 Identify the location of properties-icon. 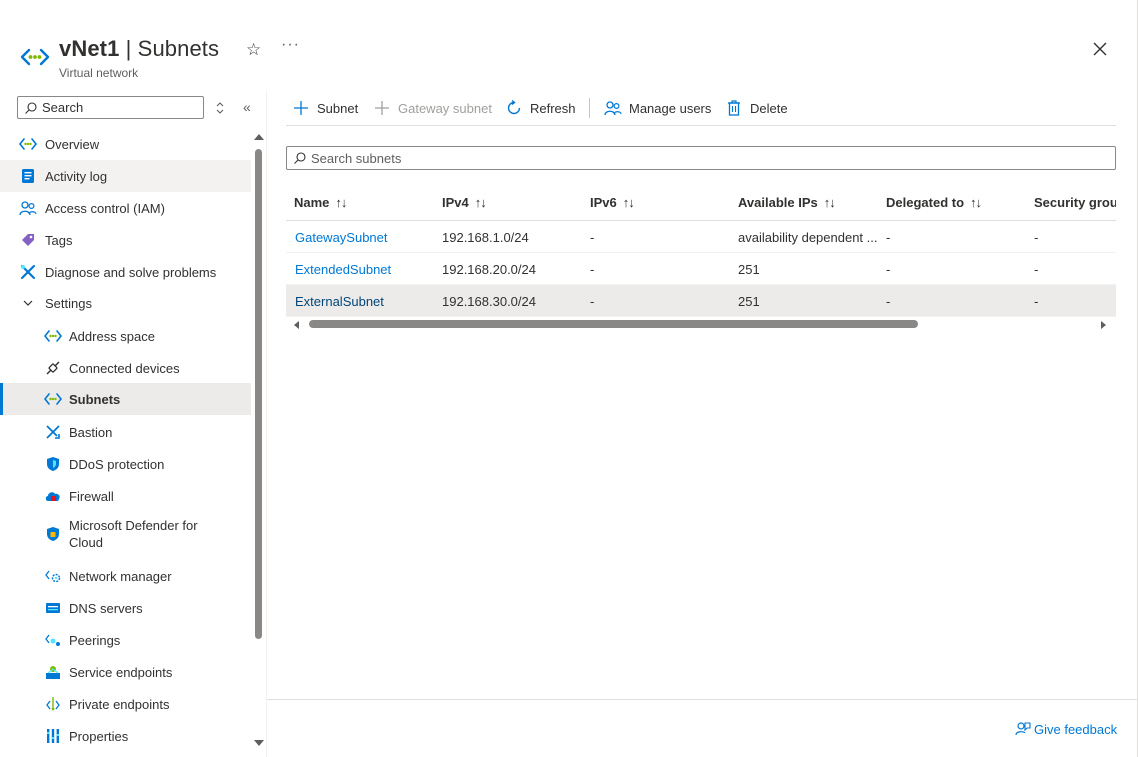
(53, 736).